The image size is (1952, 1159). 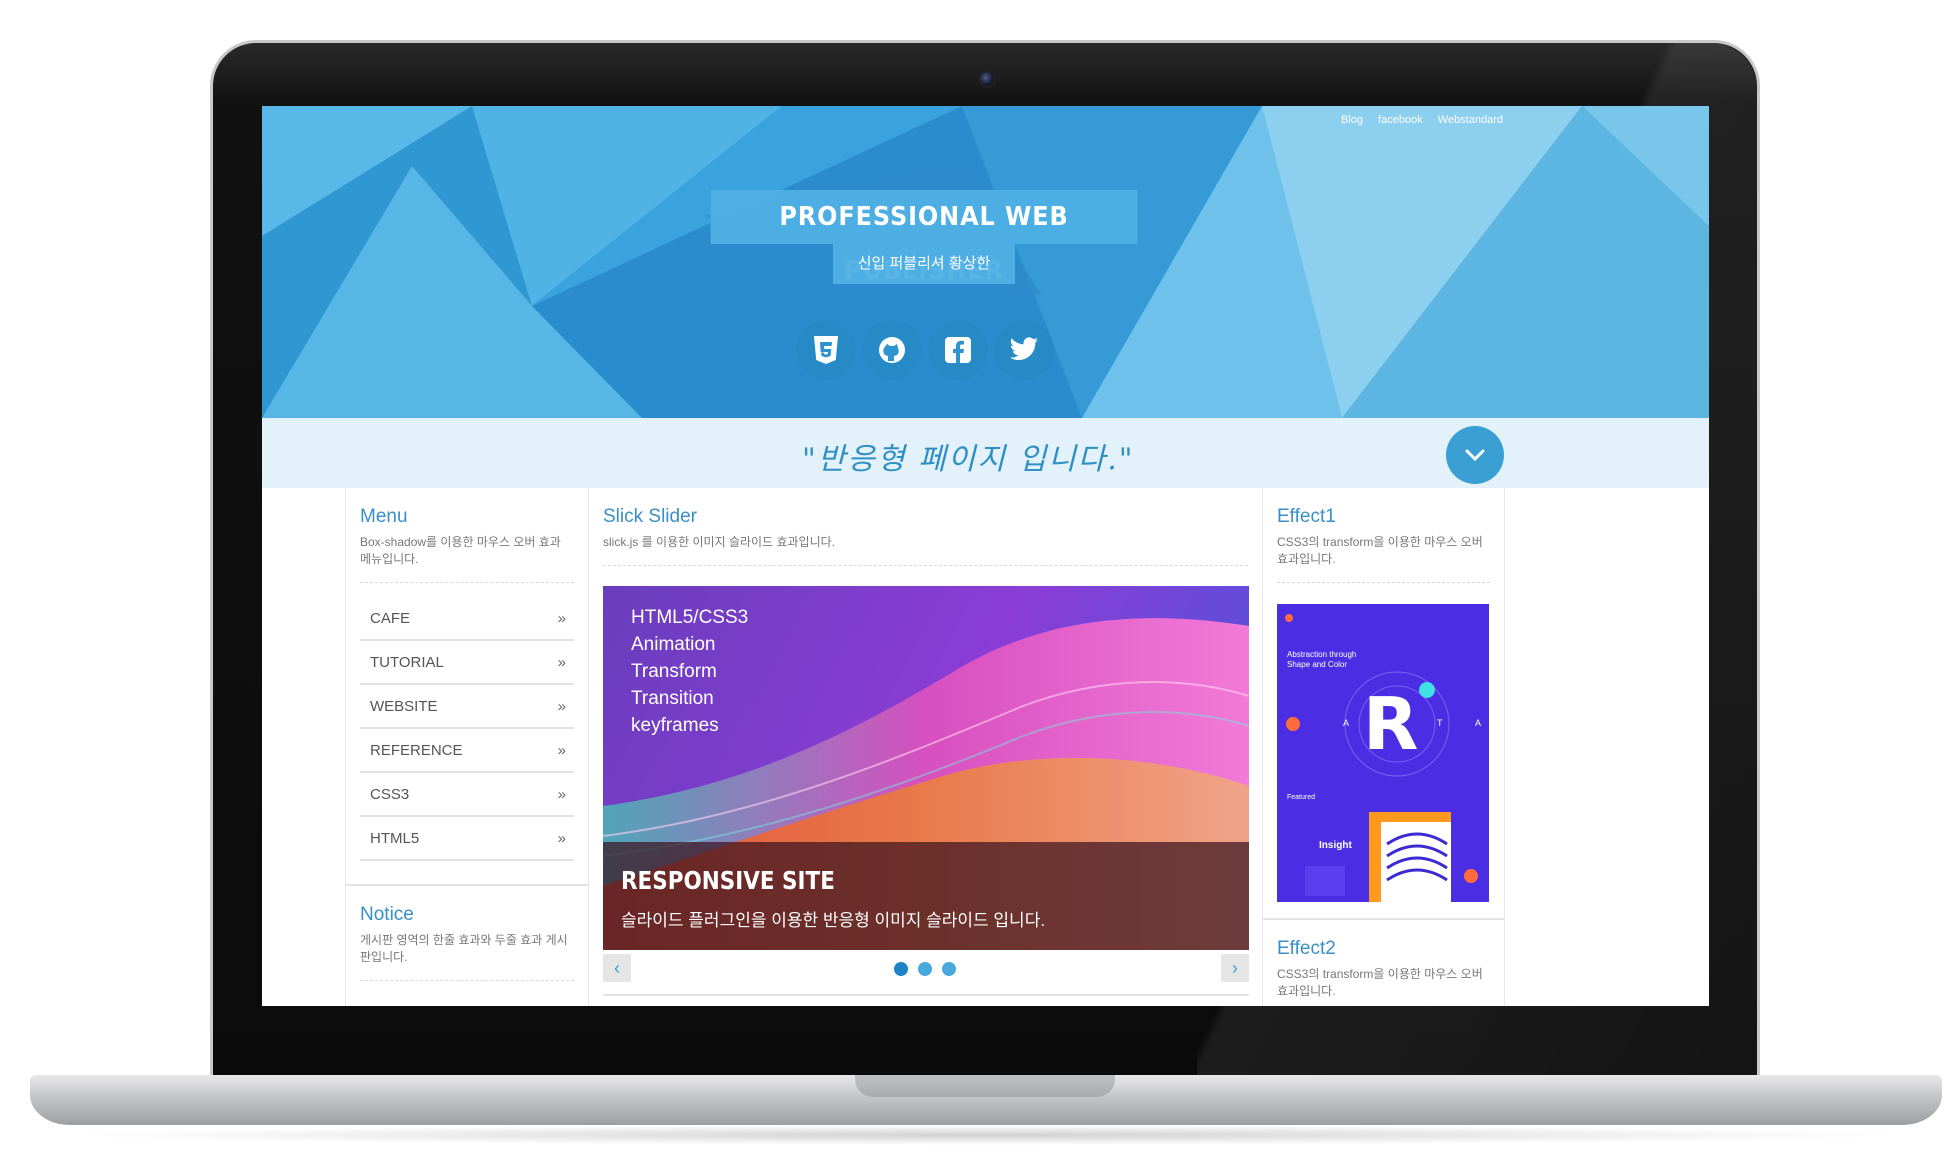 What do you see at coordinates (650, 516) in the screenshot?
I see `slider-title: Slick Slider` at bounding box center [650, 516].